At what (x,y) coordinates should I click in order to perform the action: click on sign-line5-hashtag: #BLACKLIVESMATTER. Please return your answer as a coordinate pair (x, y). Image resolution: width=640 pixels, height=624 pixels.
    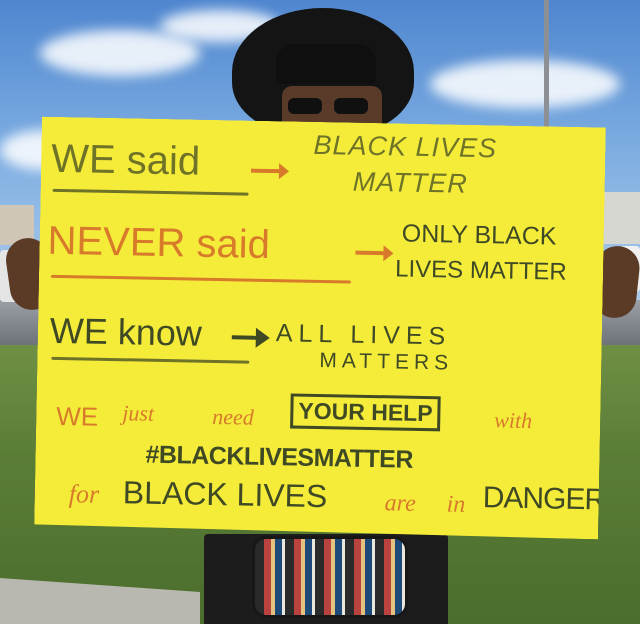
    Looking at the image, I should click on (279, 457).